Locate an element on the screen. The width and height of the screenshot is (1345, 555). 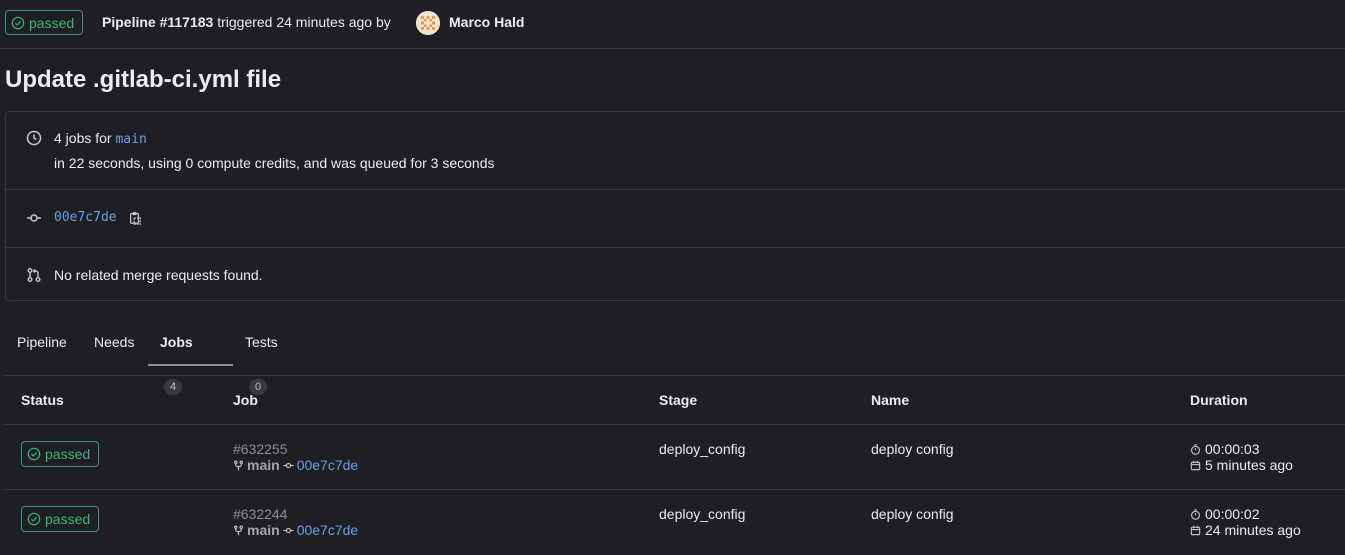
merge-request-section: No related merge requests found. is located at coordinates (675, 275).